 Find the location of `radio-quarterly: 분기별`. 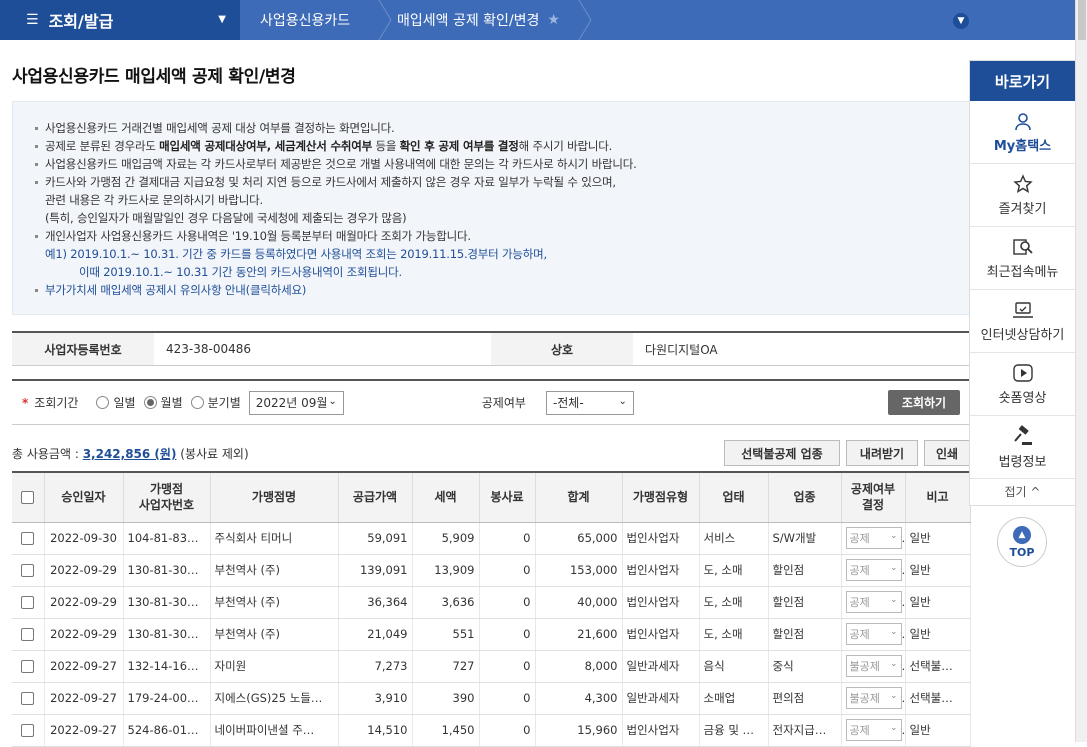

radio-quarterly: 분기별 is located at coordinates (215, 402).